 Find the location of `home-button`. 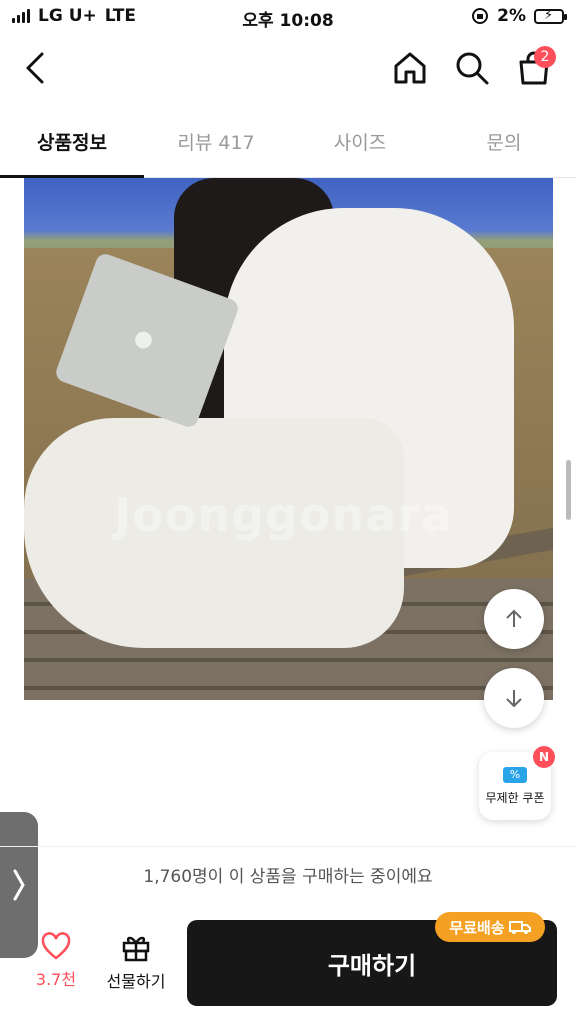

home-button is located at coordinates (410, 68).